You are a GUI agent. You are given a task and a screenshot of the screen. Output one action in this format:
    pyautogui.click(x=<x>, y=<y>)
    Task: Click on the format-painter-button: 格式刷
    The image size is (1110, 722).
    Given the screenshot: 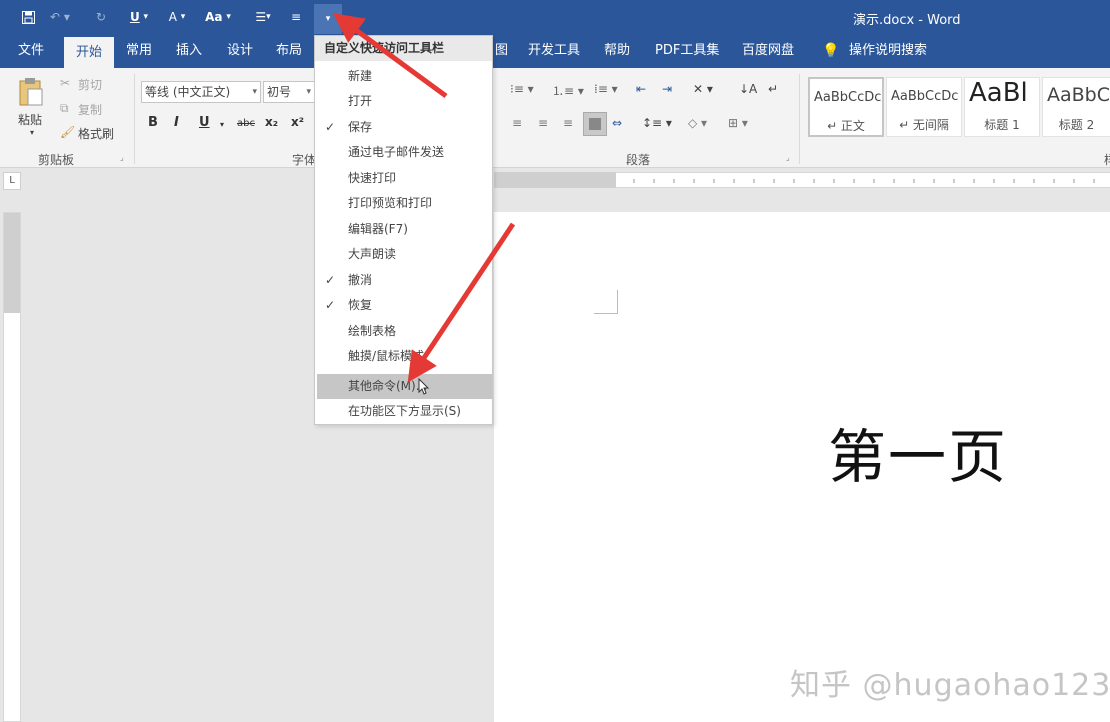 What is the action you would take?
    pyautogui.click(x=96, y=133)
    